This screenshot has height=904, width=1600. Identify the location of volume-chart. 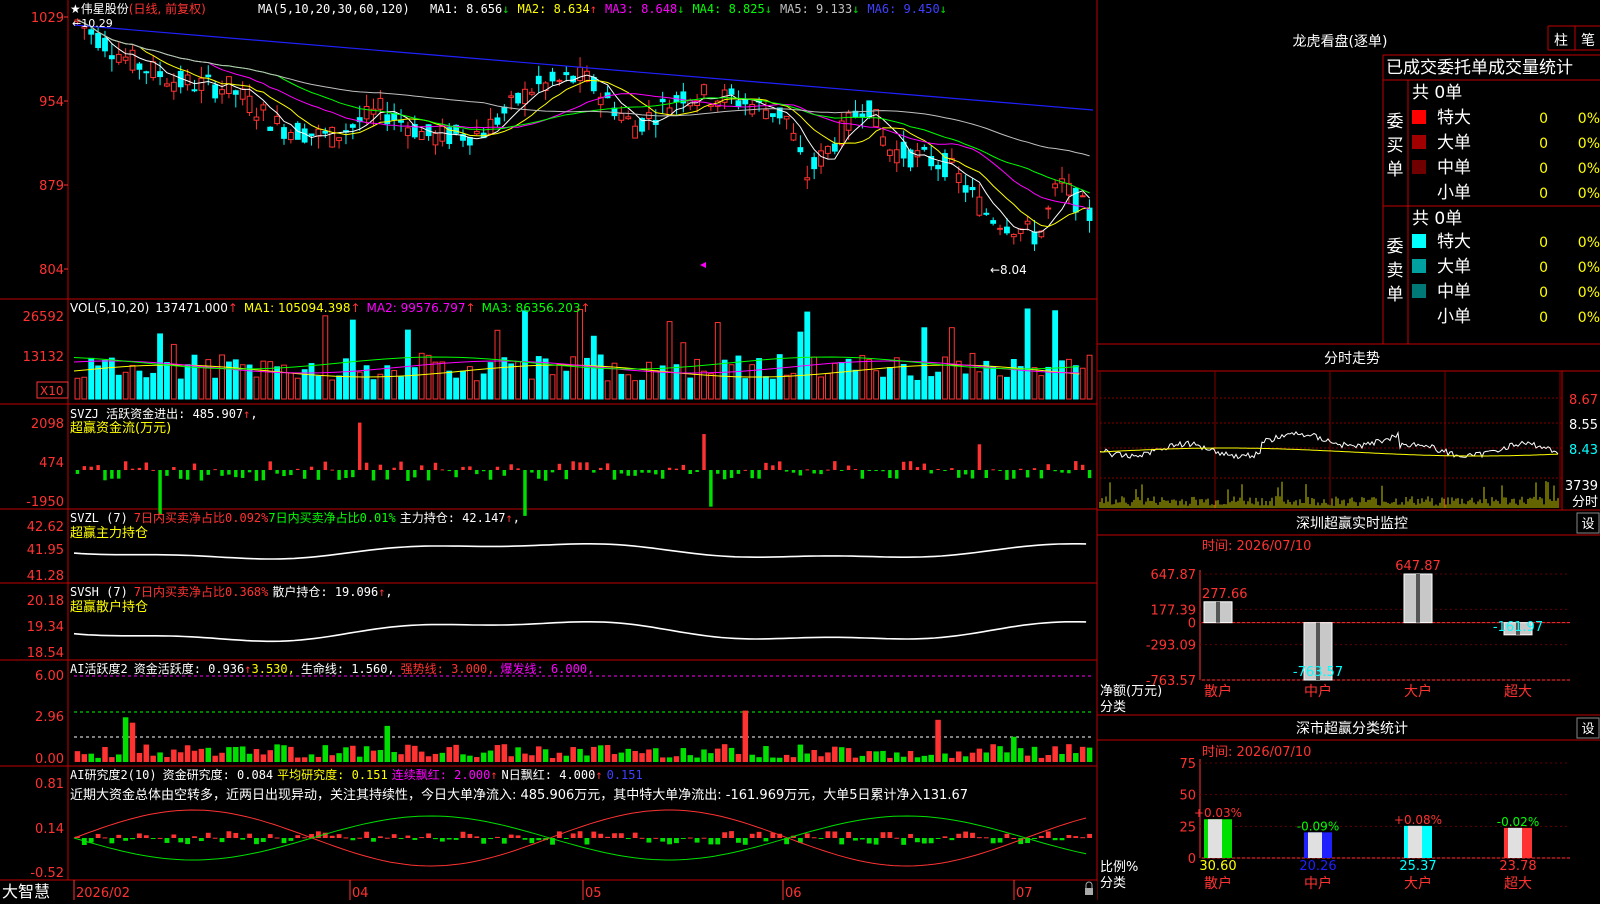
(583, 354).